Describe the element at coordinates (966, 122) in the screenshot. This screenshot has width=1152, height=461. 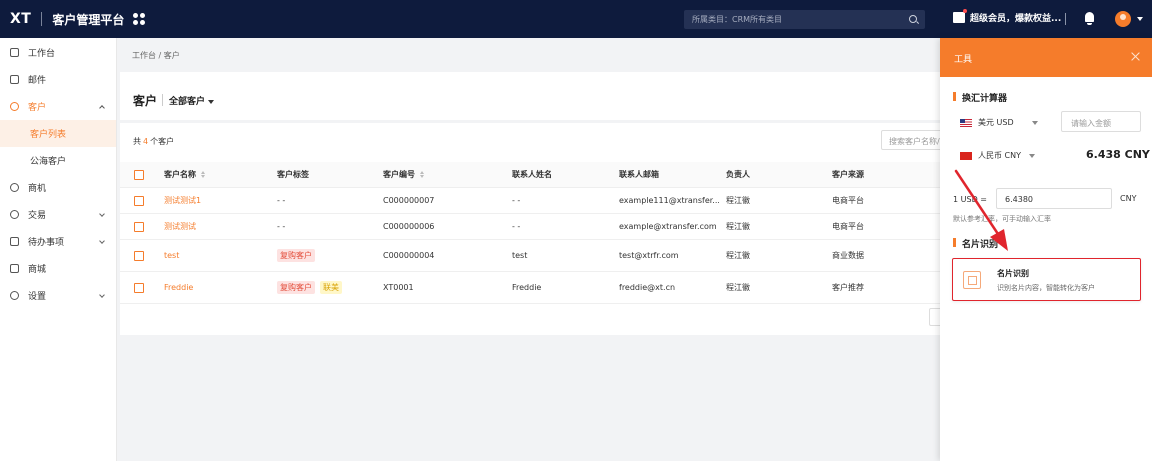
I see `us-flag-icon` at that location.